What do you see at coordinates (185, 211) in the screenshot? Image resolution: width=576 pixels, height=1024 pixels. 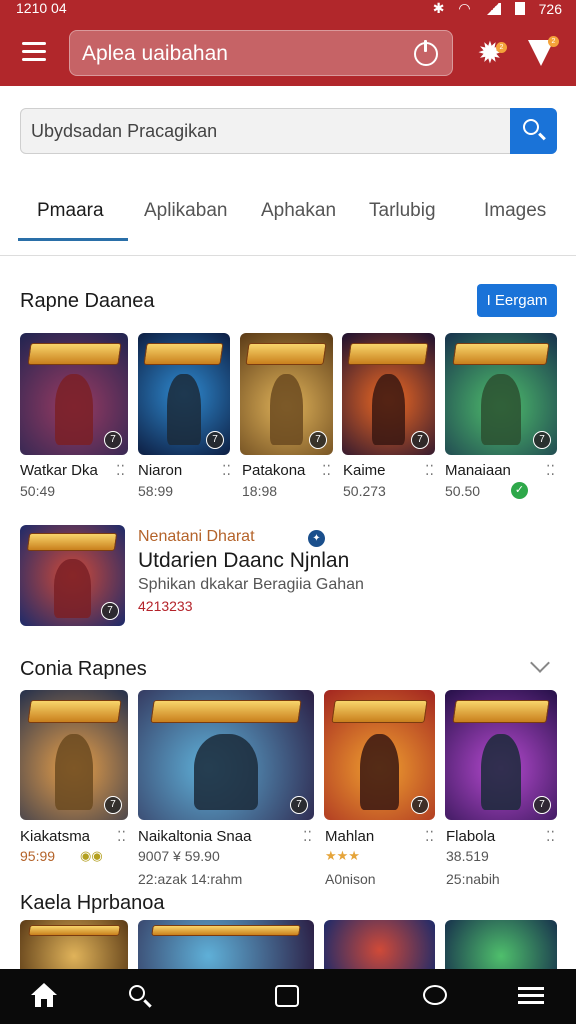 I see `tab-aplikaban: Aplikaban` at bounding box center [185, 211].